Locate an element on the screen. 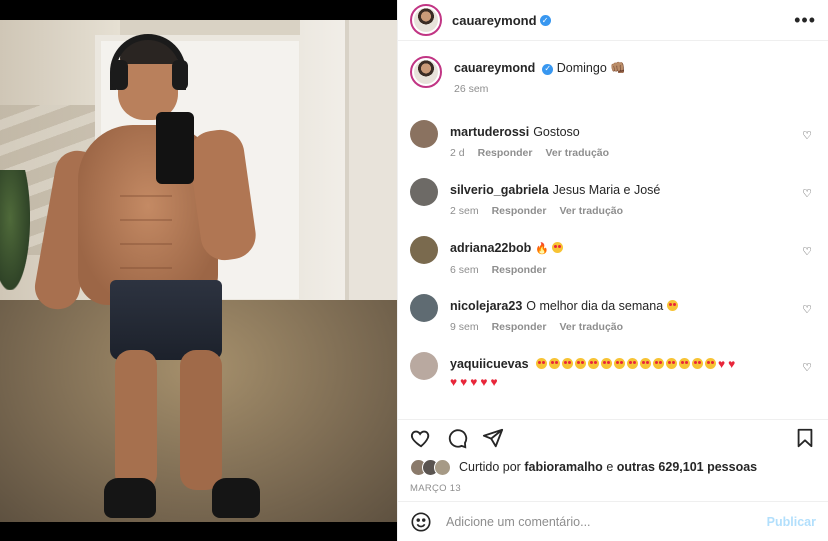 This screenshot has width=828, height=541. add-comment-bar: Publicar is located at coordinates (613, 521).